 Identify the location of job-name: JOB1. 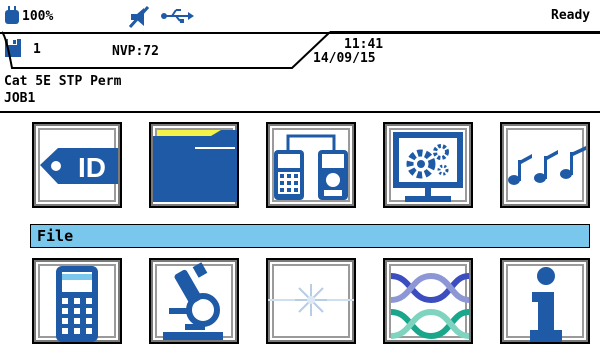
(20, 98).